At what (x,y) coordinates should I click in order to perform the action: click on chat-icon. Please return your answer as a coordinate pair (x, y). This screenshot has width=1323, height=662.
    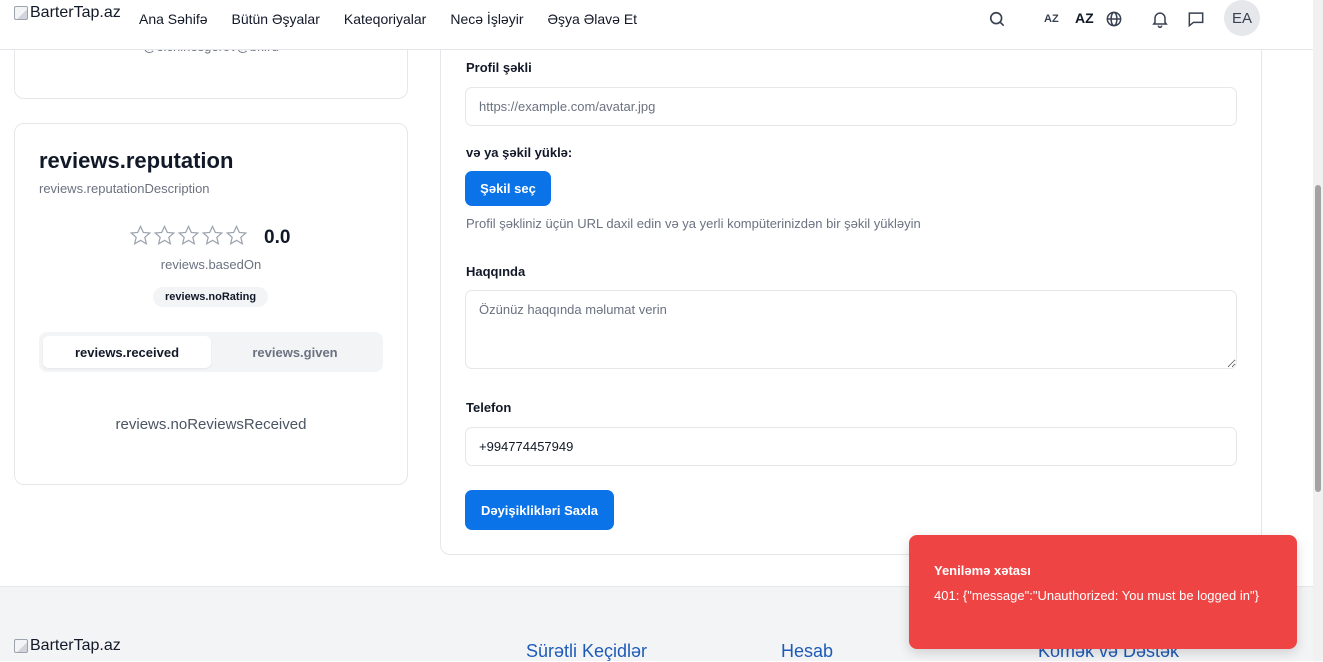
    Looking at the image, I should click on (1196, 19).